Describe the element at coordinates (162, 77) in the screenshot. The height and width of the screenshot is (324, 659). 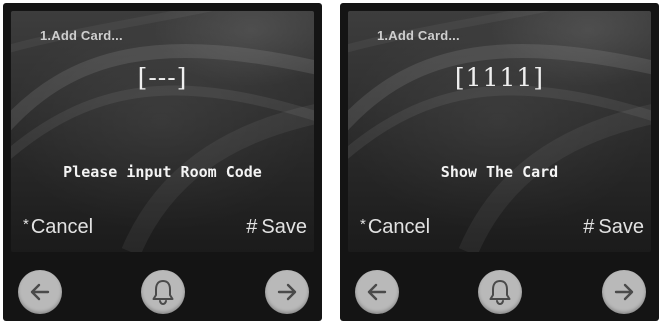
I see `room-code-display: [---]` at that location.